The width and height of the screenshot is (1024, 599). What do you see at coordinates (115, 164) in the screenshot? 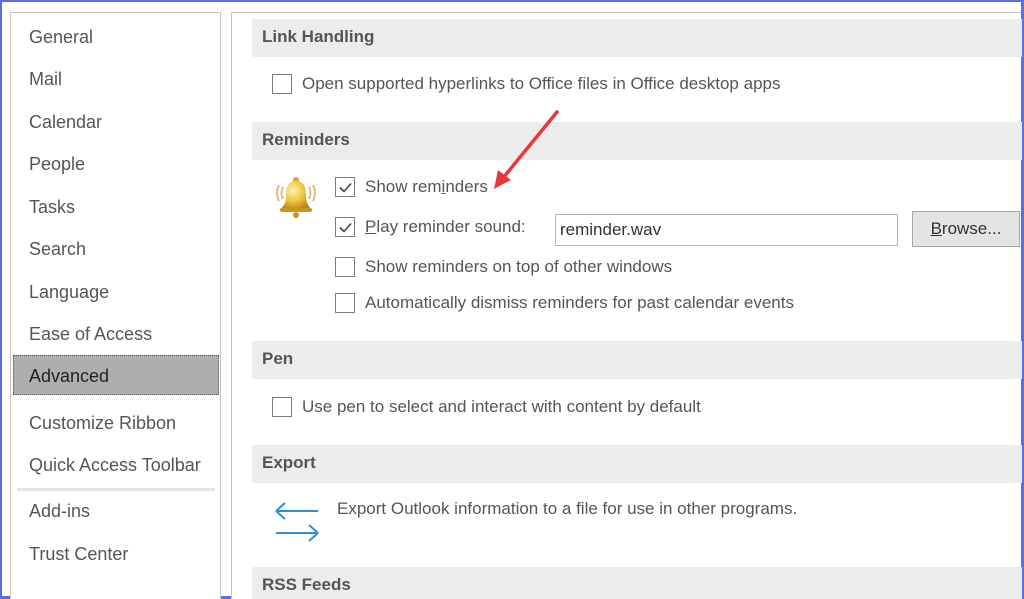
I see `sidebar-item-people: People` at bounding box center [115, 164].